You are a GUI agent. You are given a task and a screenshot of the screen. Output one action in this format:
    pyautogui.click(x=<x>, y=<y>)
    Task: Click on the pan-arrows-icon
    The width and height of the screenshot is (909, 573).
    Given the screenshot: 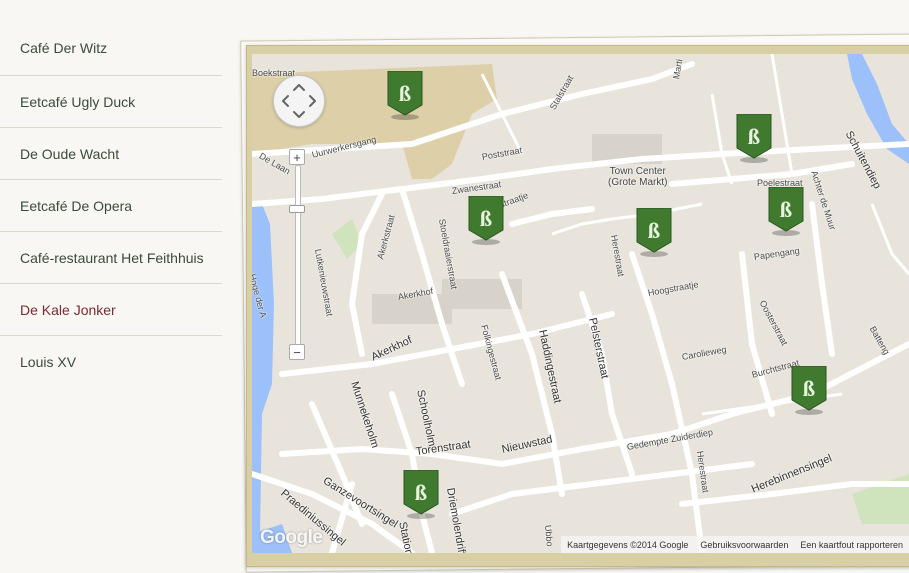 What is the action you would take?
    pyautogui.click(x=299, y=101)
    